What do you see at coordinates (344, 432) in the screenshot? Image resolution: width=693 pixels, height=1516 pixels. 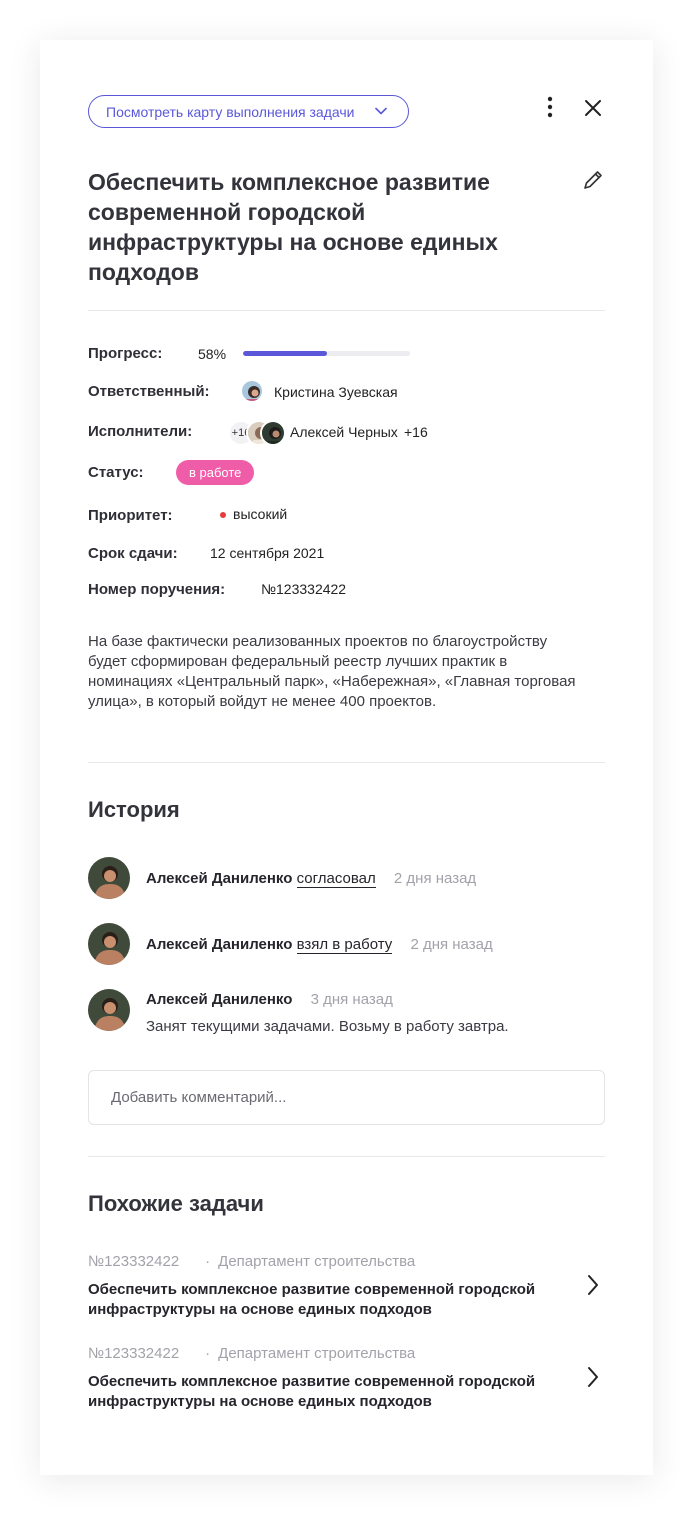 I see `executor-name: Алексей Черных` at bounding box center [344, 432].